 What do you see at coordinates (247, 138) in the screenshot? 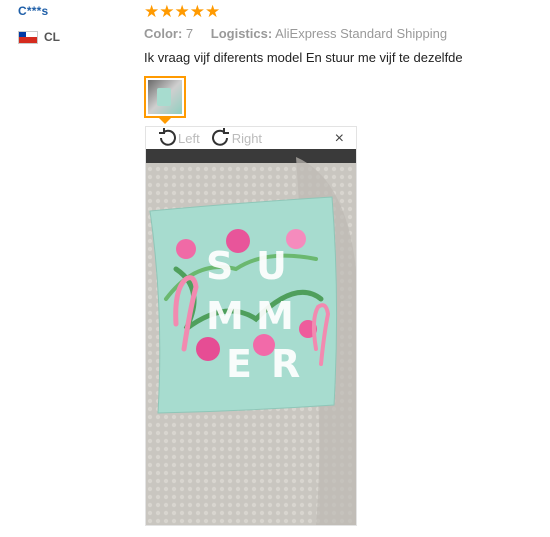
I see `rotate-right-label: Right` at bounding box center [247, 138].